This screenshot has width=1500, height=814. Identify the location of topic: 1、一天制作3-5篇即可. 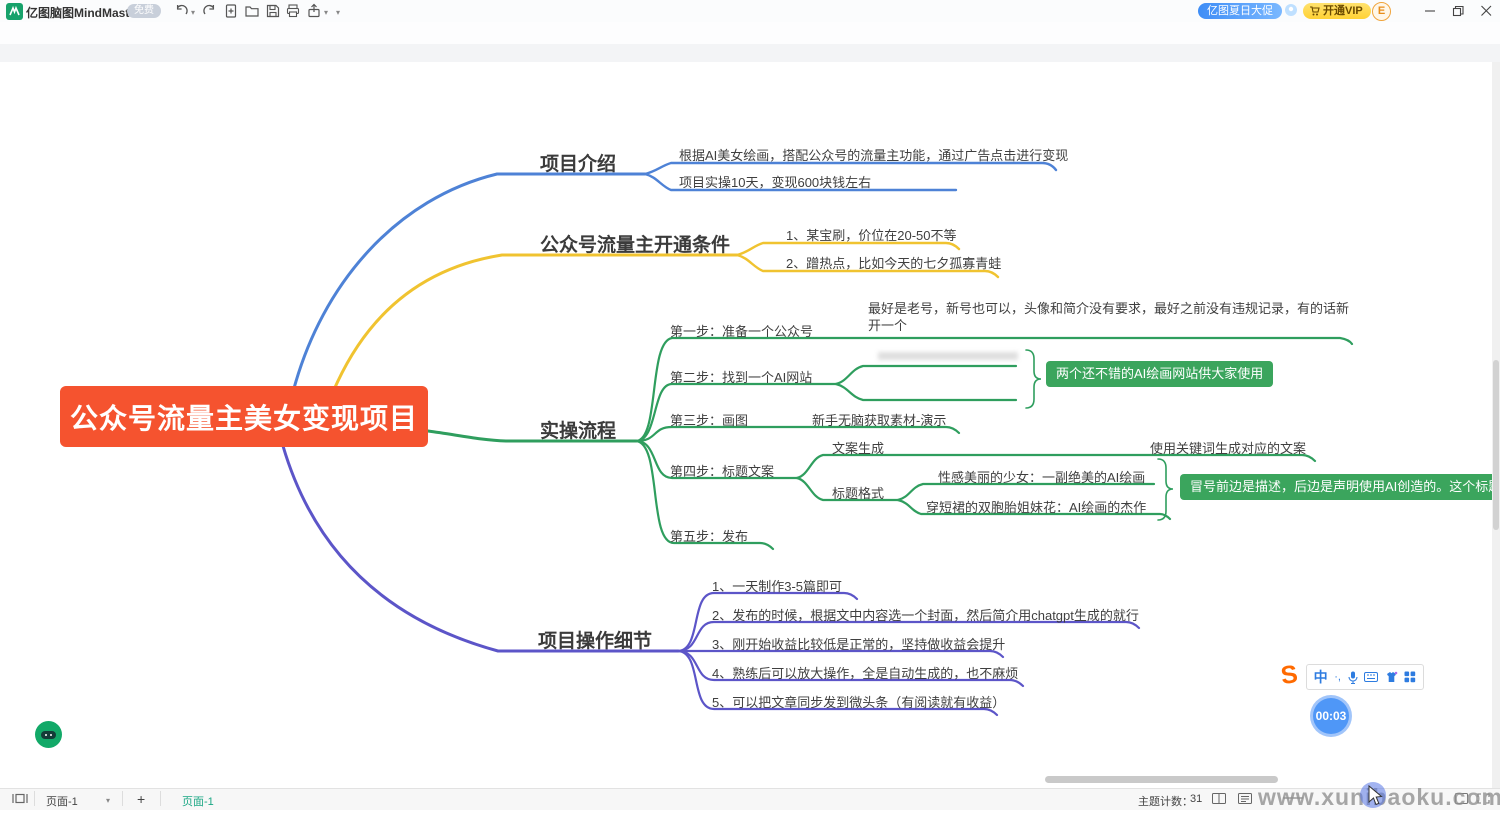
(777, 585).